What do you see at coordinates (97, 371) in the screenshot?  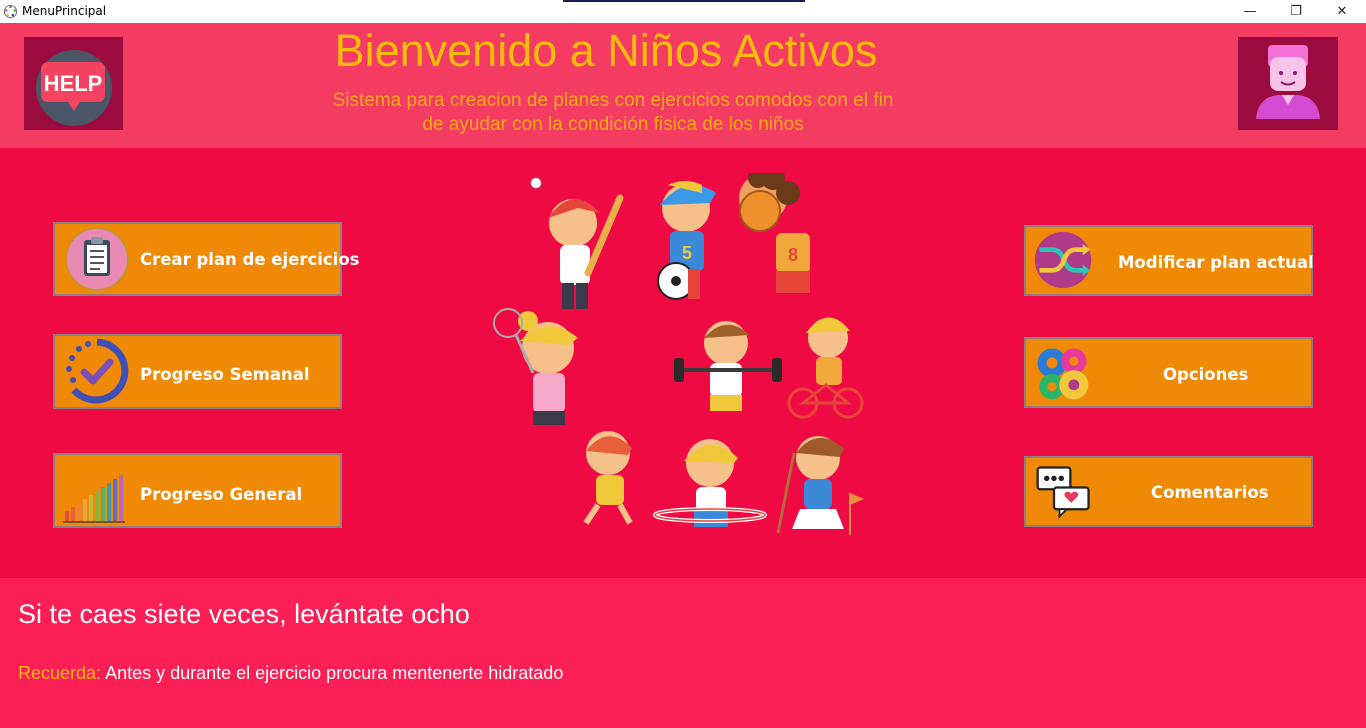 I see `progress-check-icon` at bounding box center [97, 371].